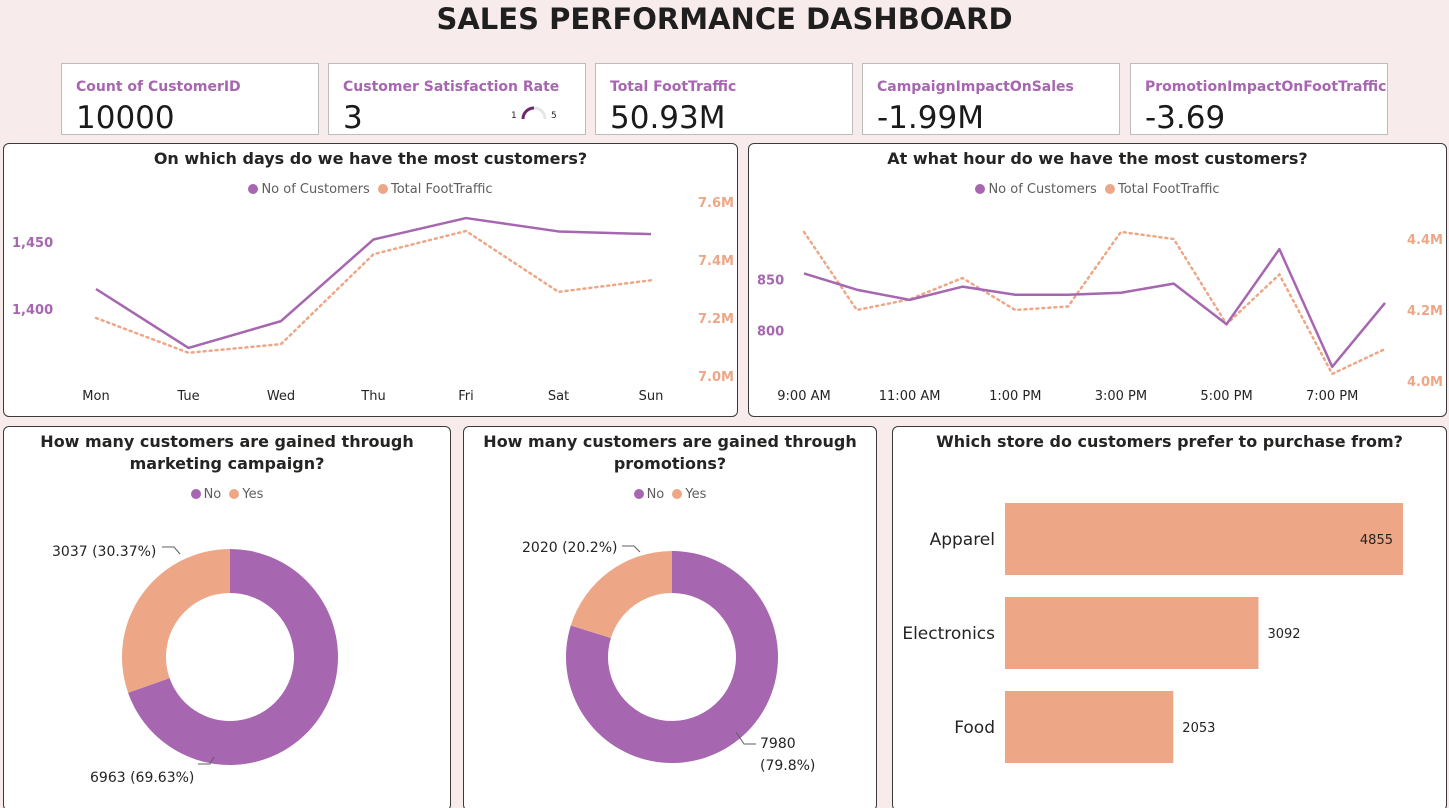 The width and height of the screenshot is (1449, 808). What do you see at coordinates (187, 396) in the screenshot?
I see `x-axis-tick-label: Tue` at bounding box center [187, 396].